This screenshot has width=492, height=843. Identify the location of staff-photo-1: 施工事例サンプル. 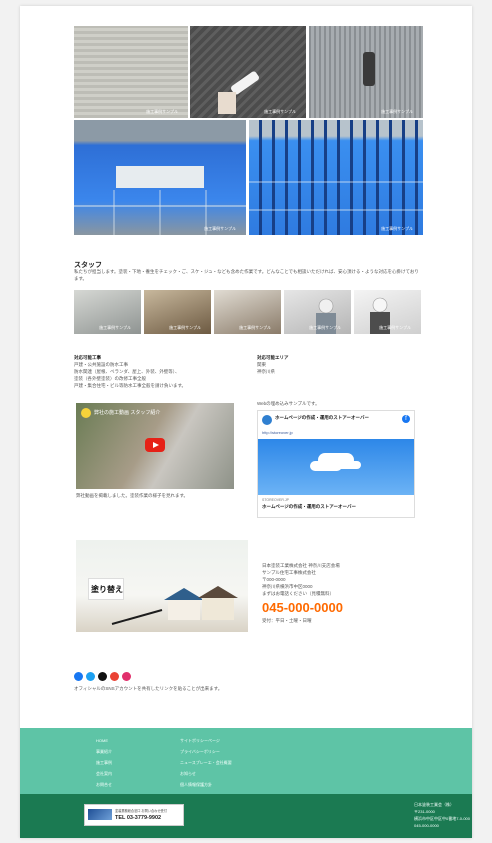
(107, 312).